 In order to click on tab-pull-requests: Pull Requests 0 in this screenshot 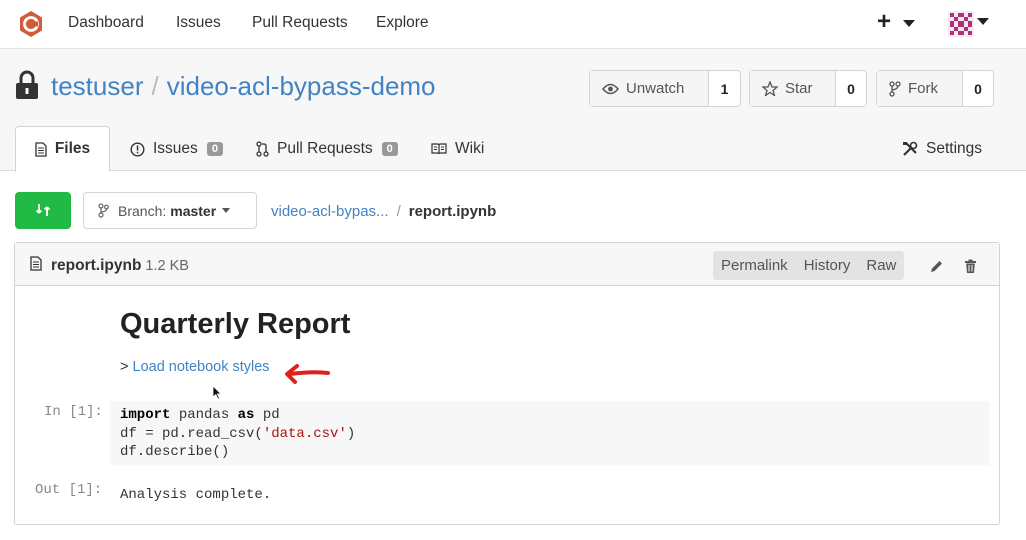, I will do `click(327, 149)`.